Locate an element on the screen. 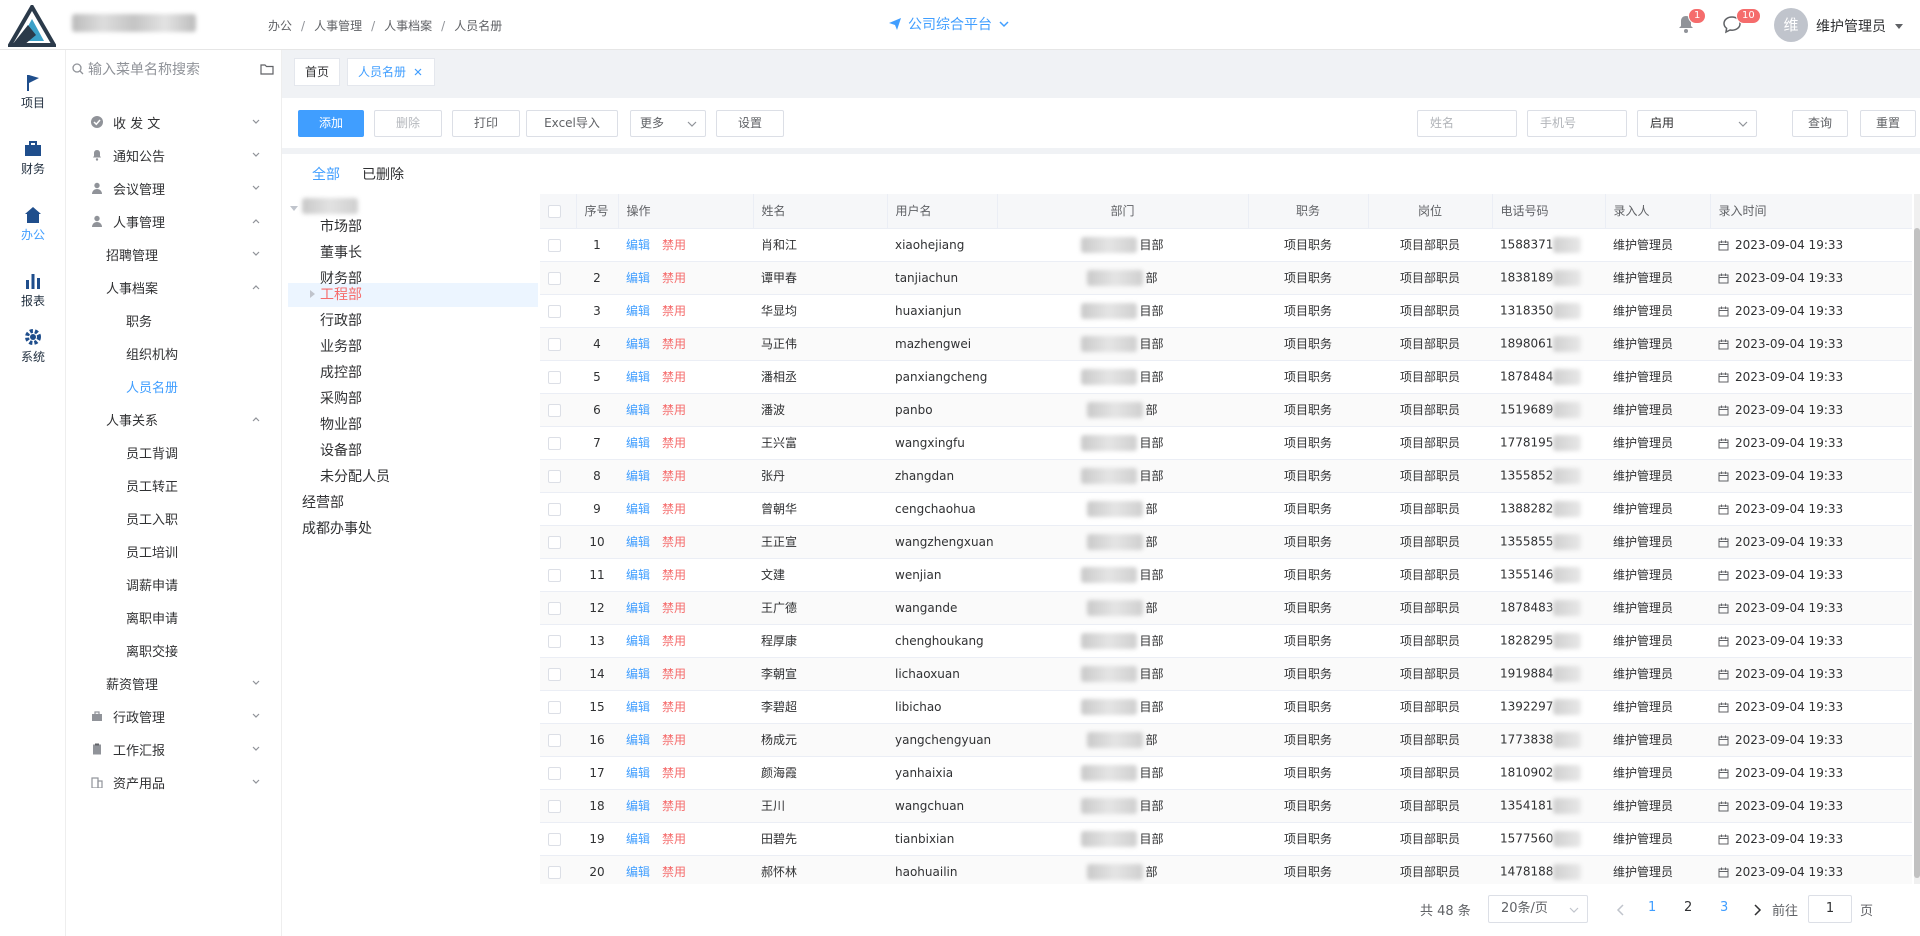 This screenshot has height=936, width=1920. tab-deleted: 已删除 is located at coordinates (383, 177).